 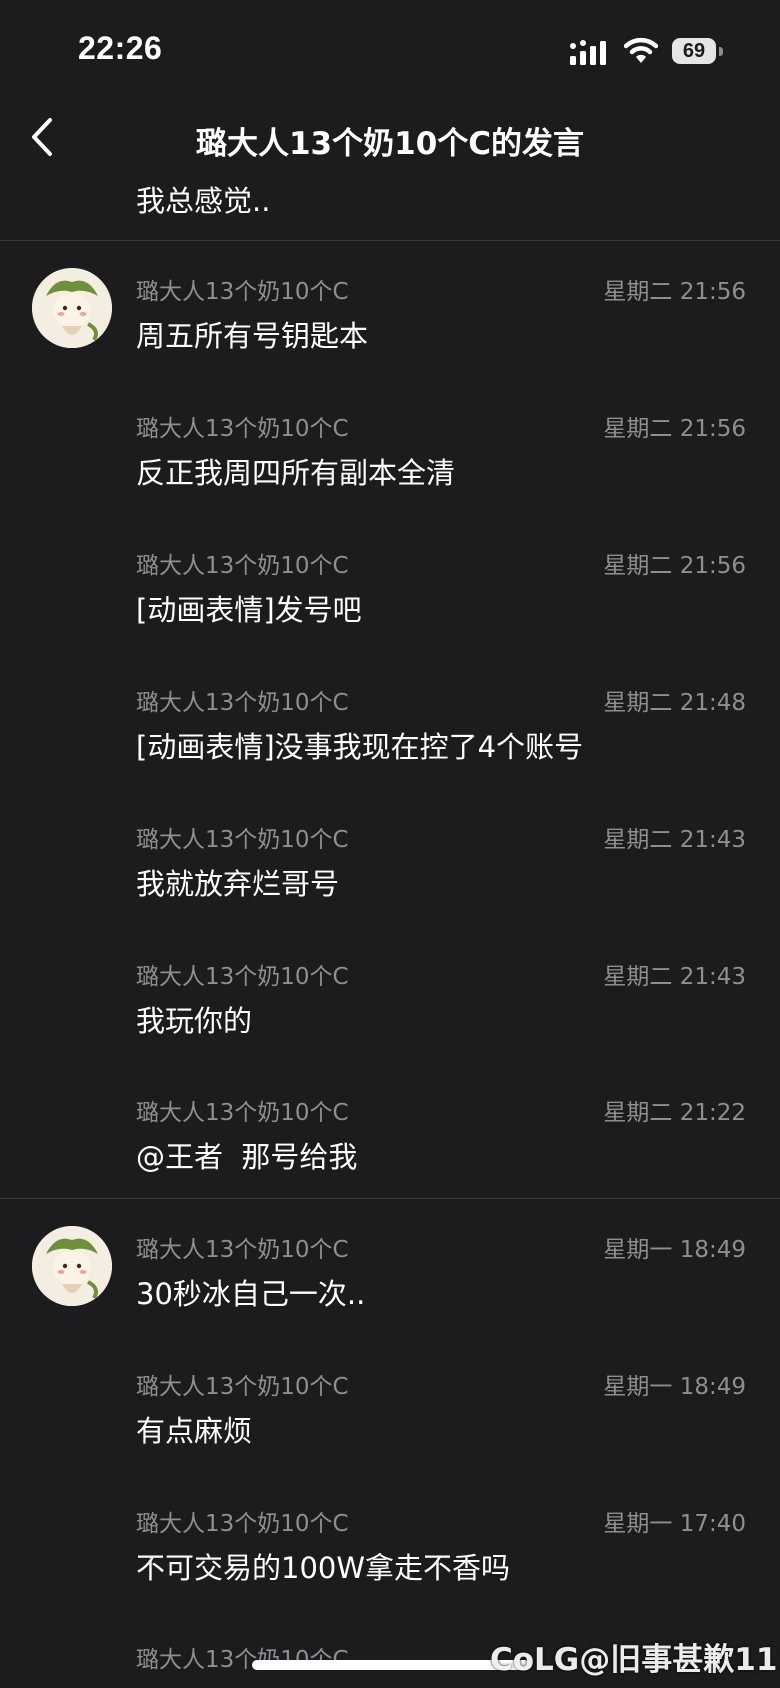 I want to click on battery-icon: 69, so click(x=699, y=52).